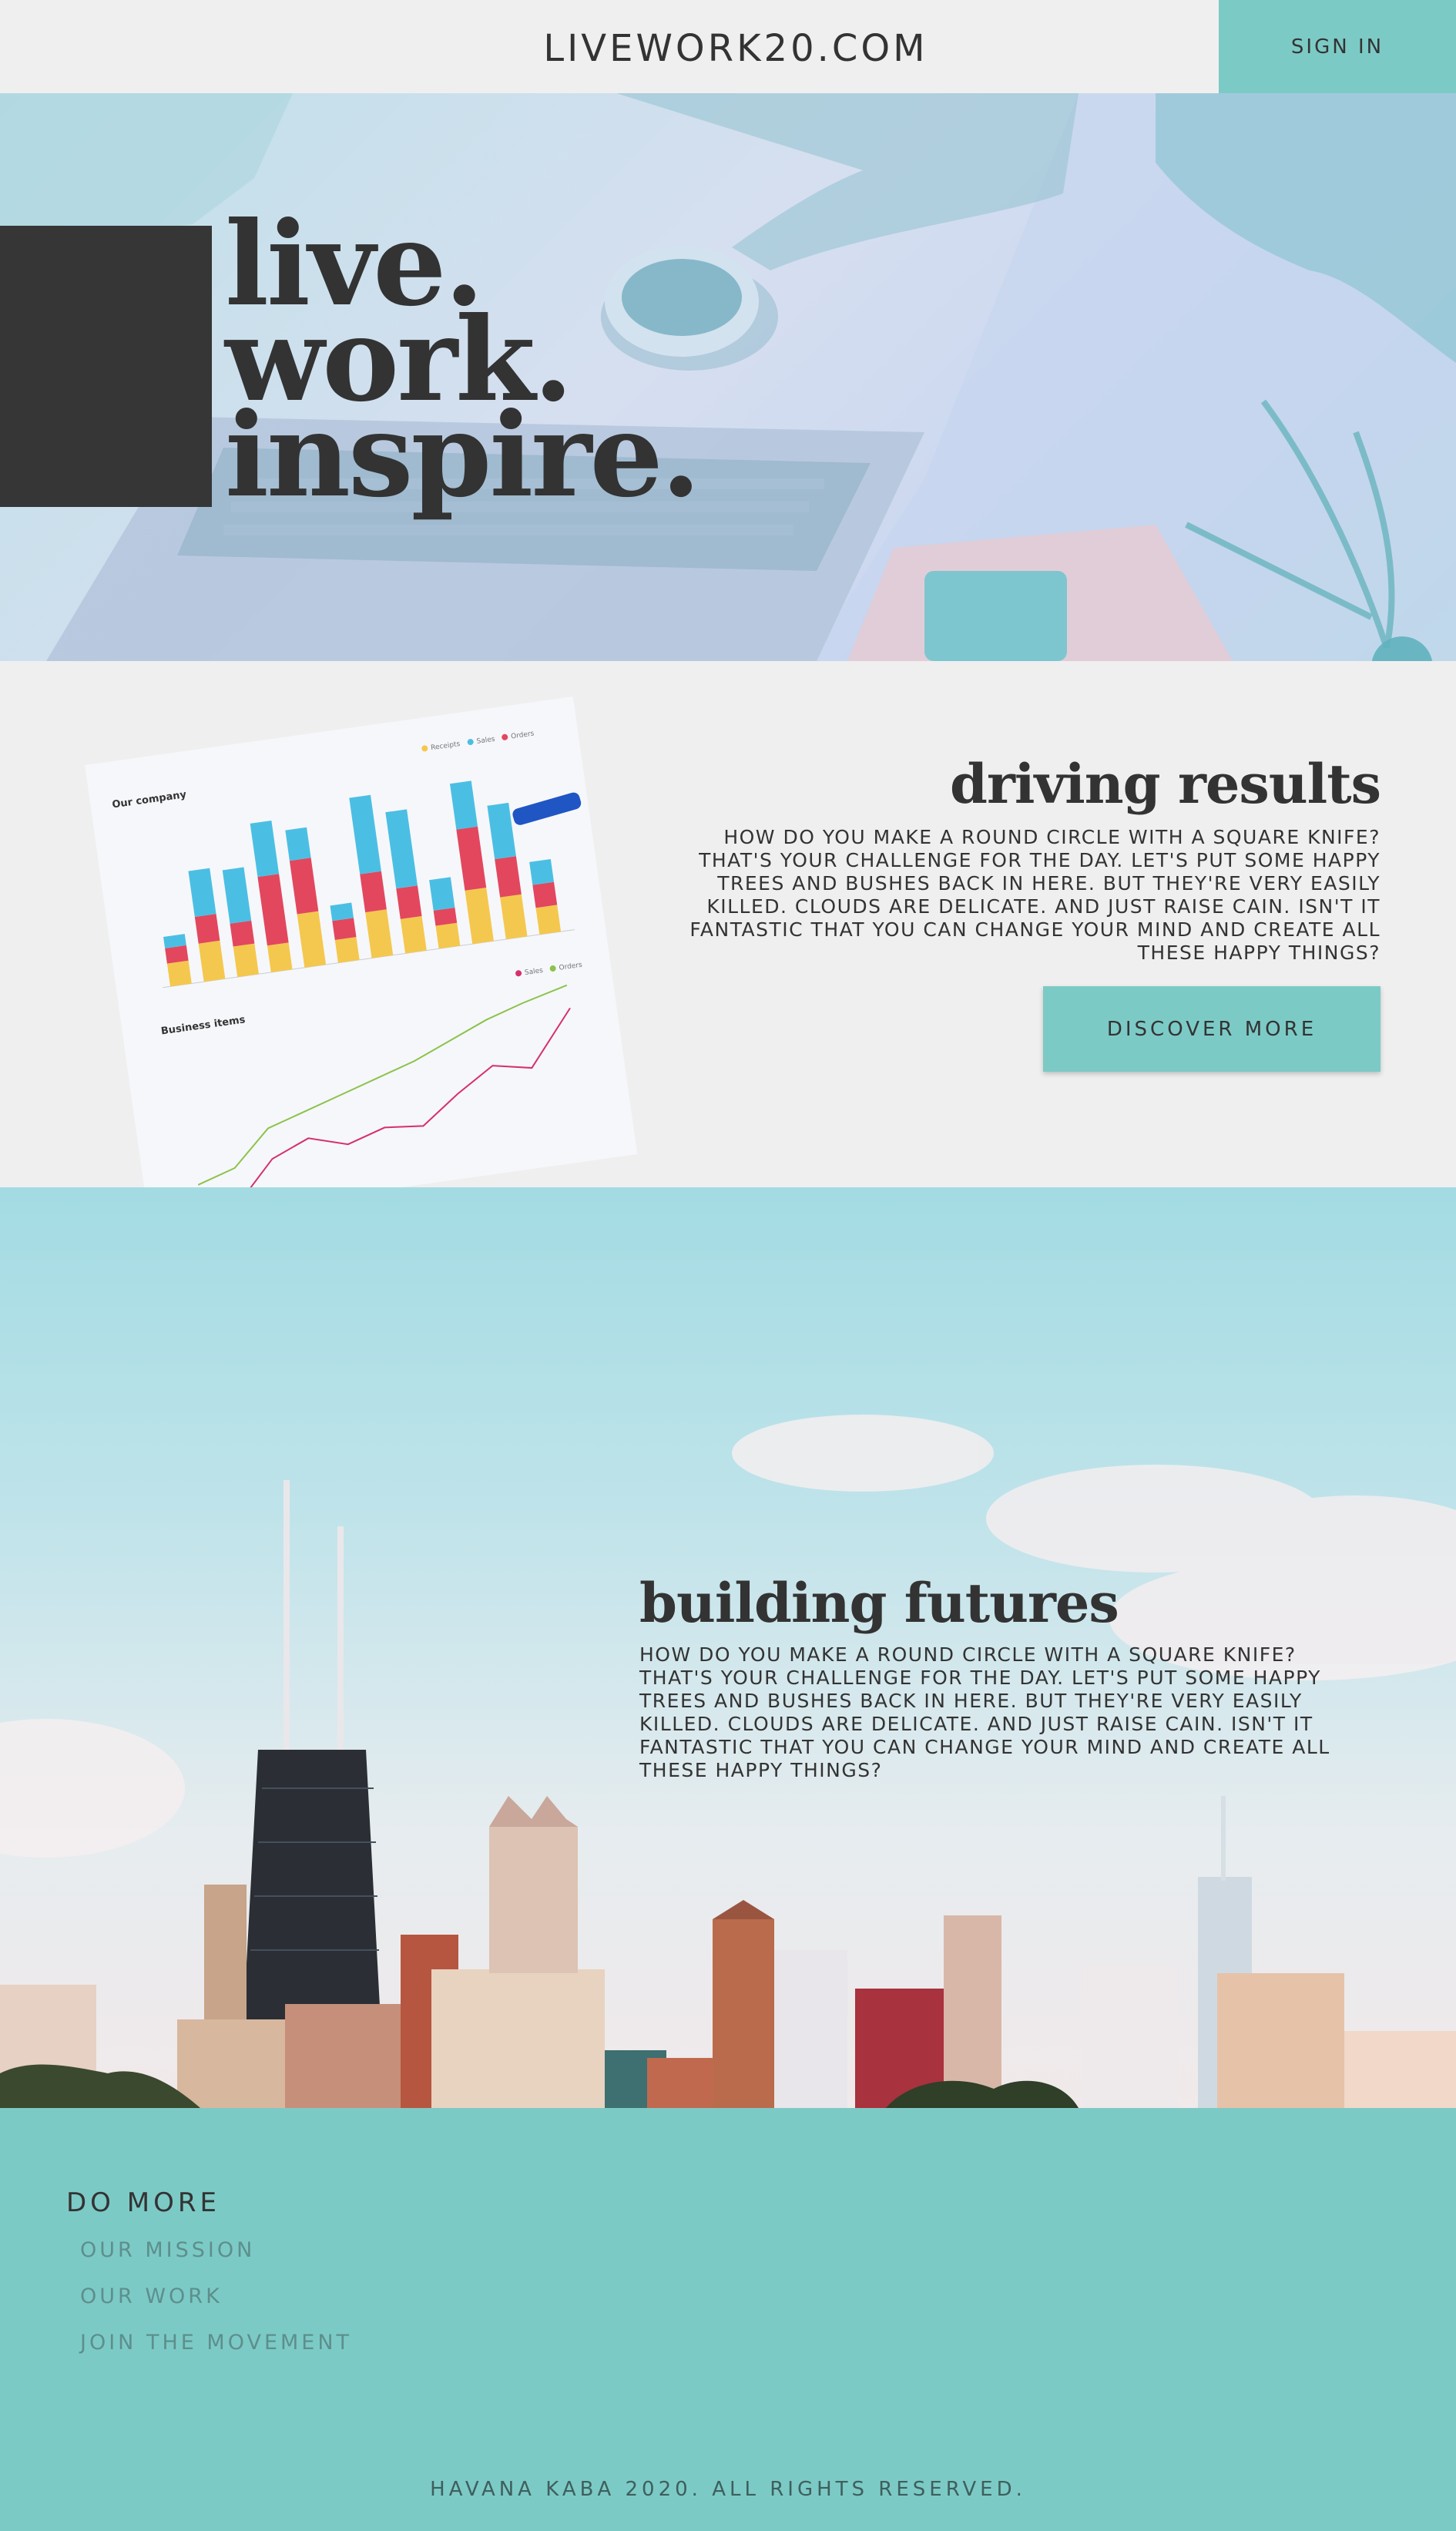 This screenshot has height=2531, width=1456. What do you see at coordinates (735, 48) in the screenshot?
I see `site-brand: LIVEWORK20.COM` at bounding box center [735, 48].